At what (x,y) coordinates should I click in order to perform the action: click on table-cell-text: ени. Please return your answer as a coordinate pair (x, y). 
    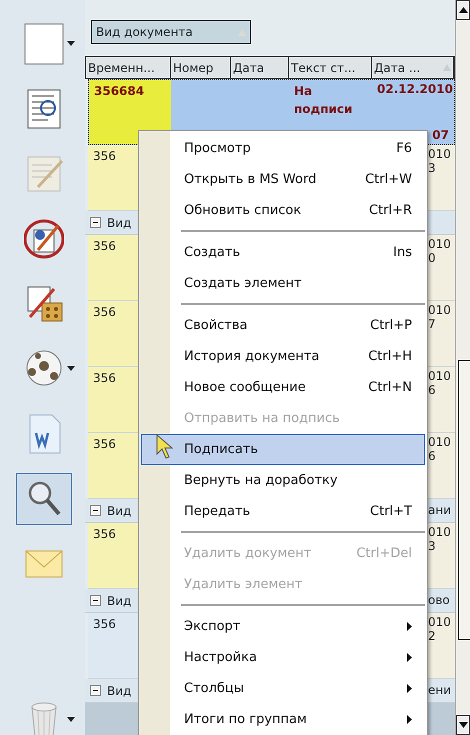
    Looking at the image, I should click on (440, 691).